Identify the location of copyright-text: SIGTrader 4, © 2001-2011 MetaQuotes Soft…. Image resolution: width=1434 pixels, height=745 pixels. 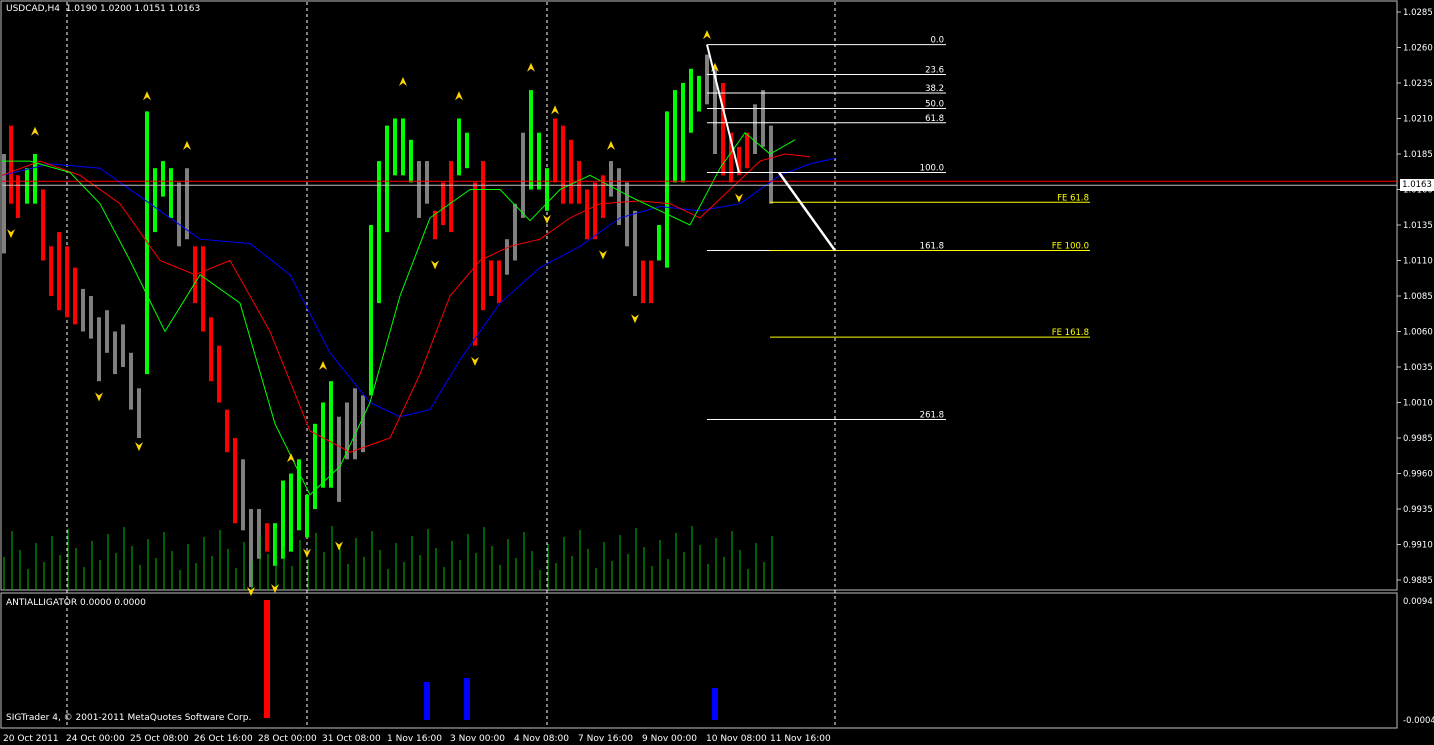
(129, 718).